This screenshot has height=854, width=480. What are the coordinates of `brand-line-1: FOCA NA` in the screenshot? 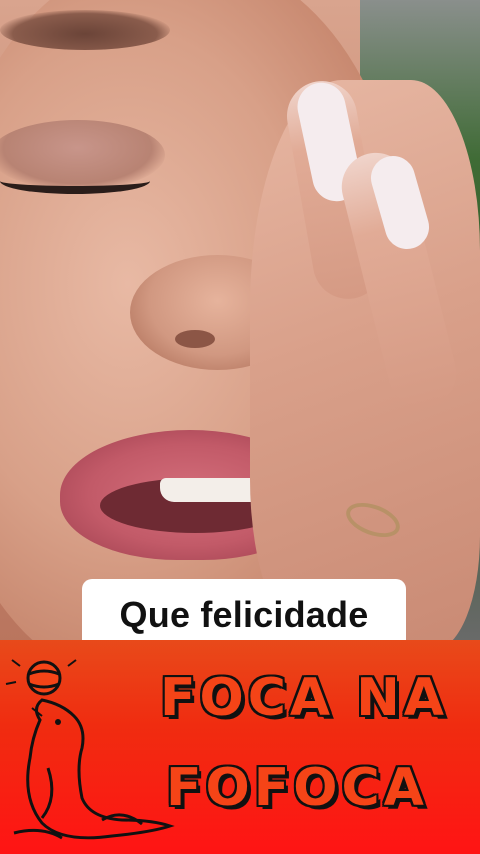 It's located at (304, 698).